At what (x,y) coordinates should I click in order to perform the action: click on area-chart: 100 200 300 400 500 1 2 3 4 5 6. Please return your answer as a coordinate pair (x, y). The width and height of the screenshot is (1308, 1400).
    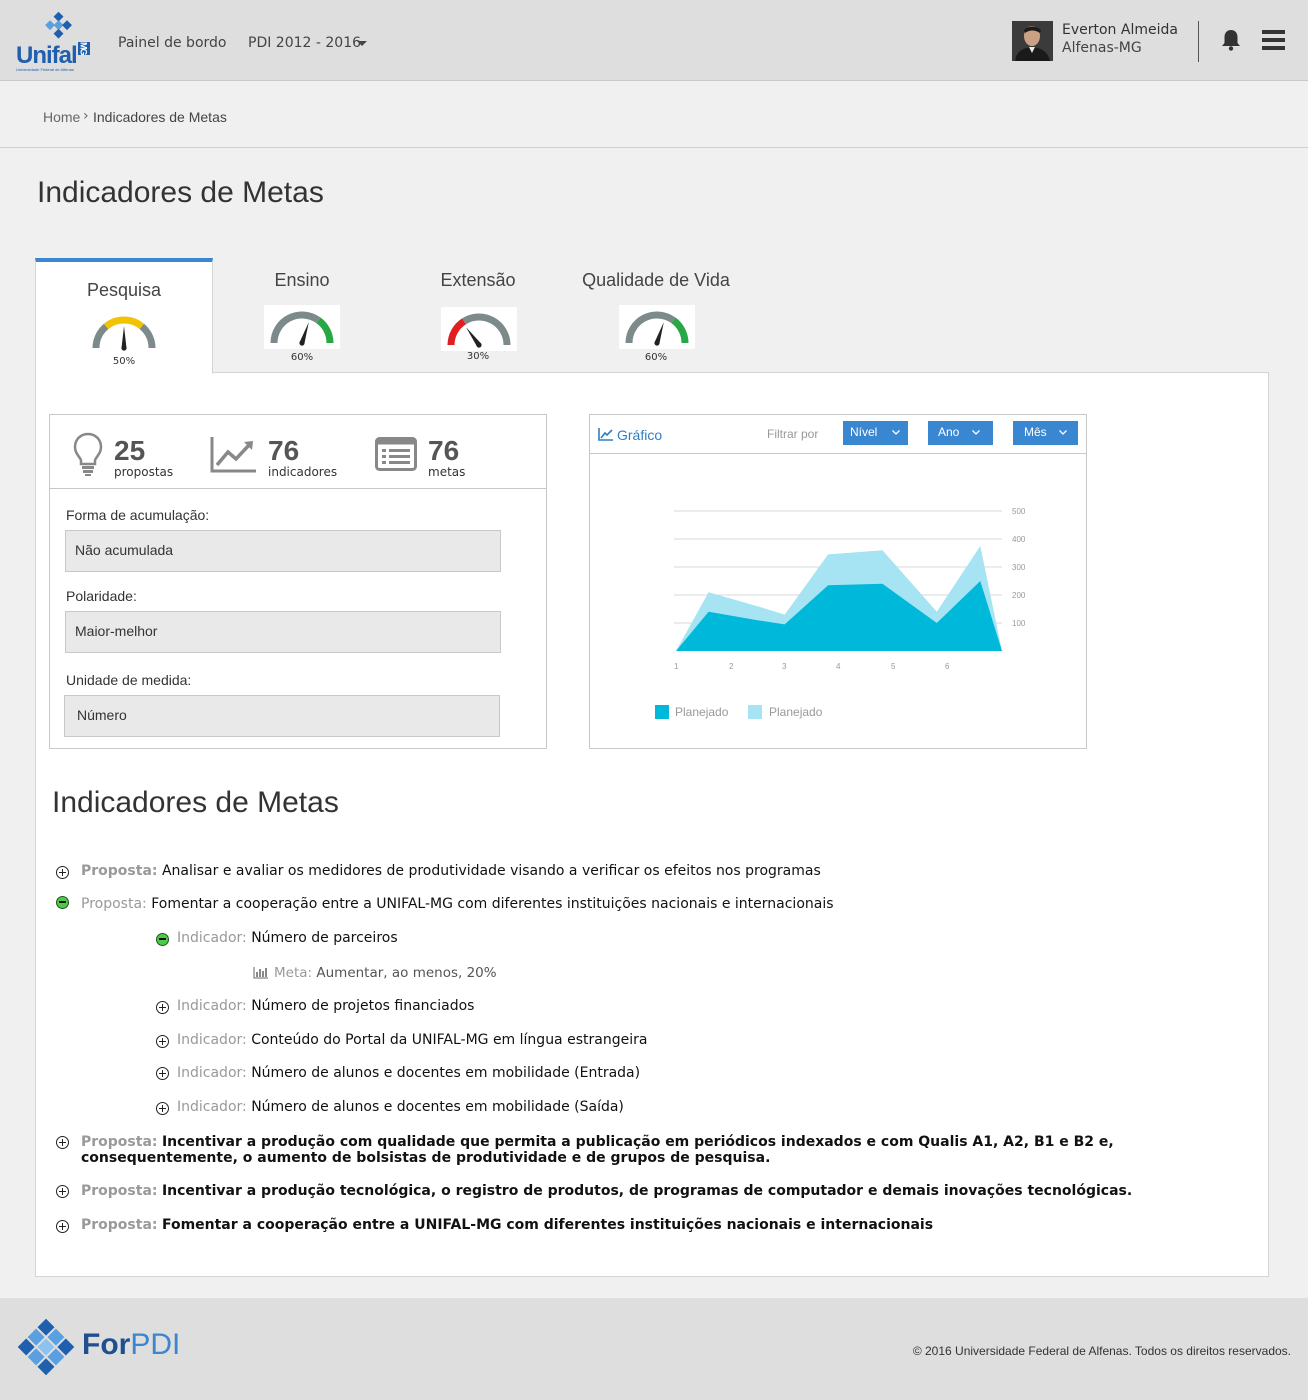
    Looking at the image, I should click on (850, 589).